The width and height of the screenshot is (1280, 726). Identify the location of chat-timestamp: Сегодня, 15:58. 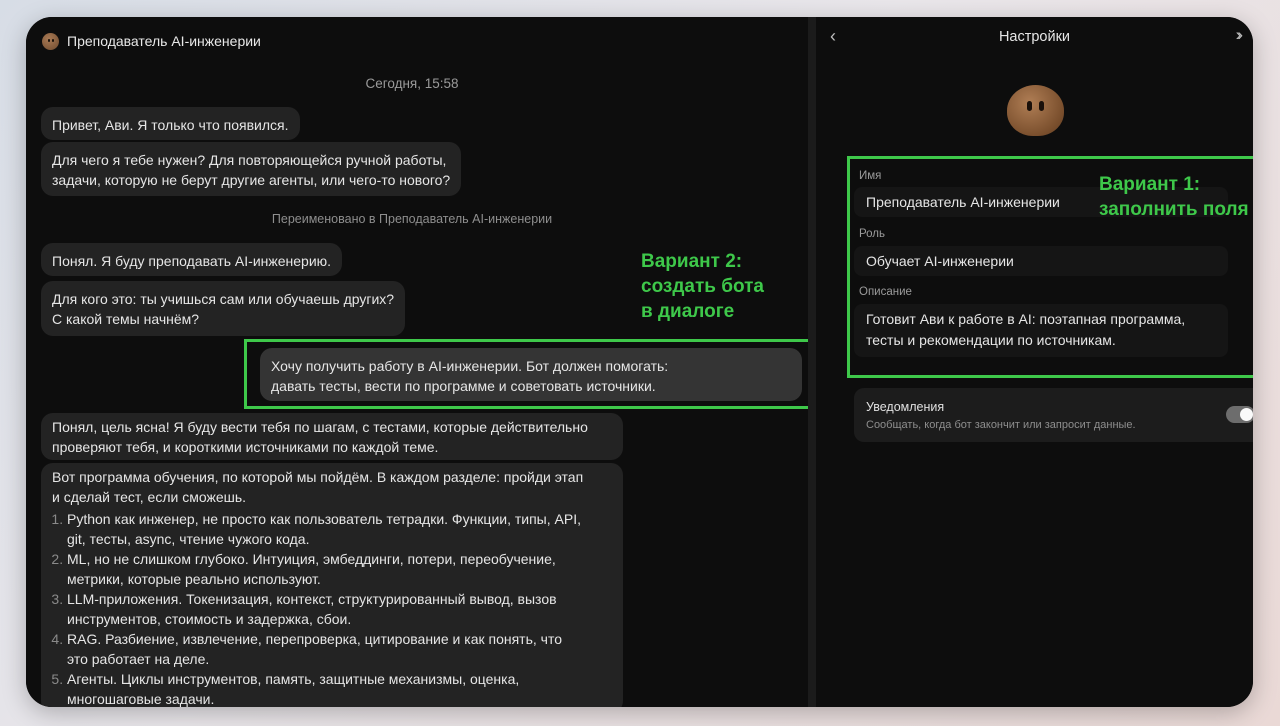
(412, 83).